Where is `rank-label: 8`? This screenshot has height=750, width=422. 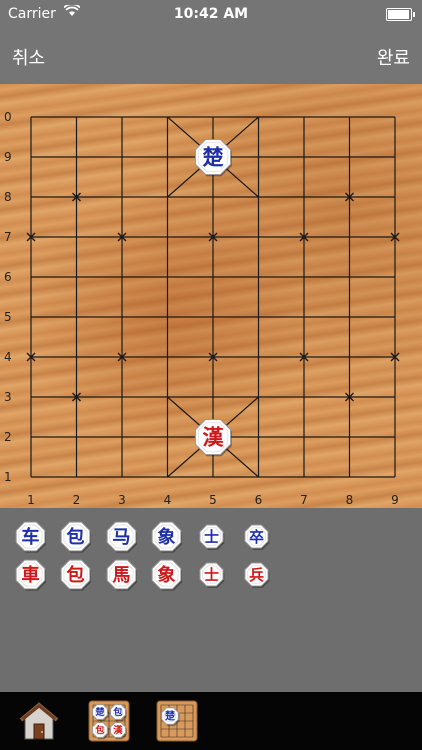 rank-label: 8 is located at coordinates (8, 197).